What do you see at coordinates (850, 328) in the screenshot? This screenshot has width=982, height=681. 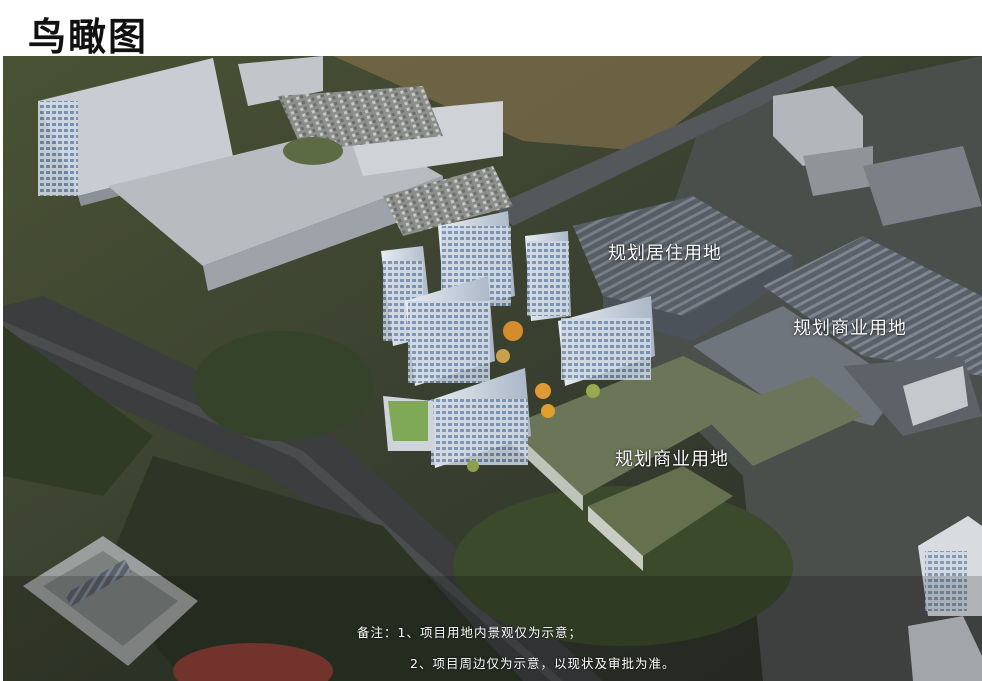 I see `label-commercial-land-upper: 规划商业用地` at bounding box center [850, 328].